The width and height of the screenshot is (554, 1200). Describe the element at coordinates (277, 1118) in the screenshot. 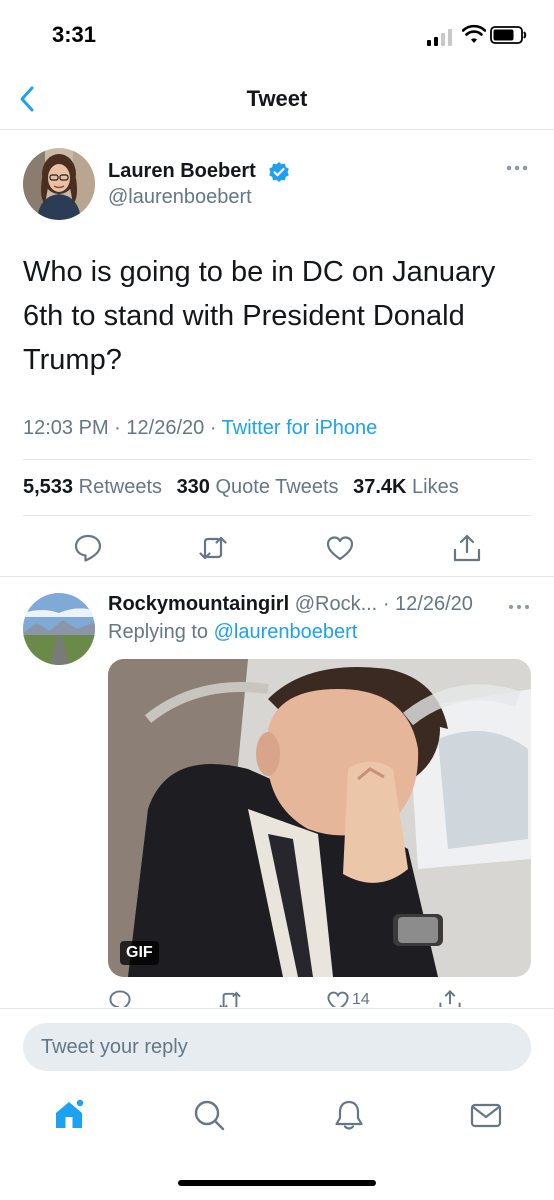

I see `bottom-tab-bar` at that location.